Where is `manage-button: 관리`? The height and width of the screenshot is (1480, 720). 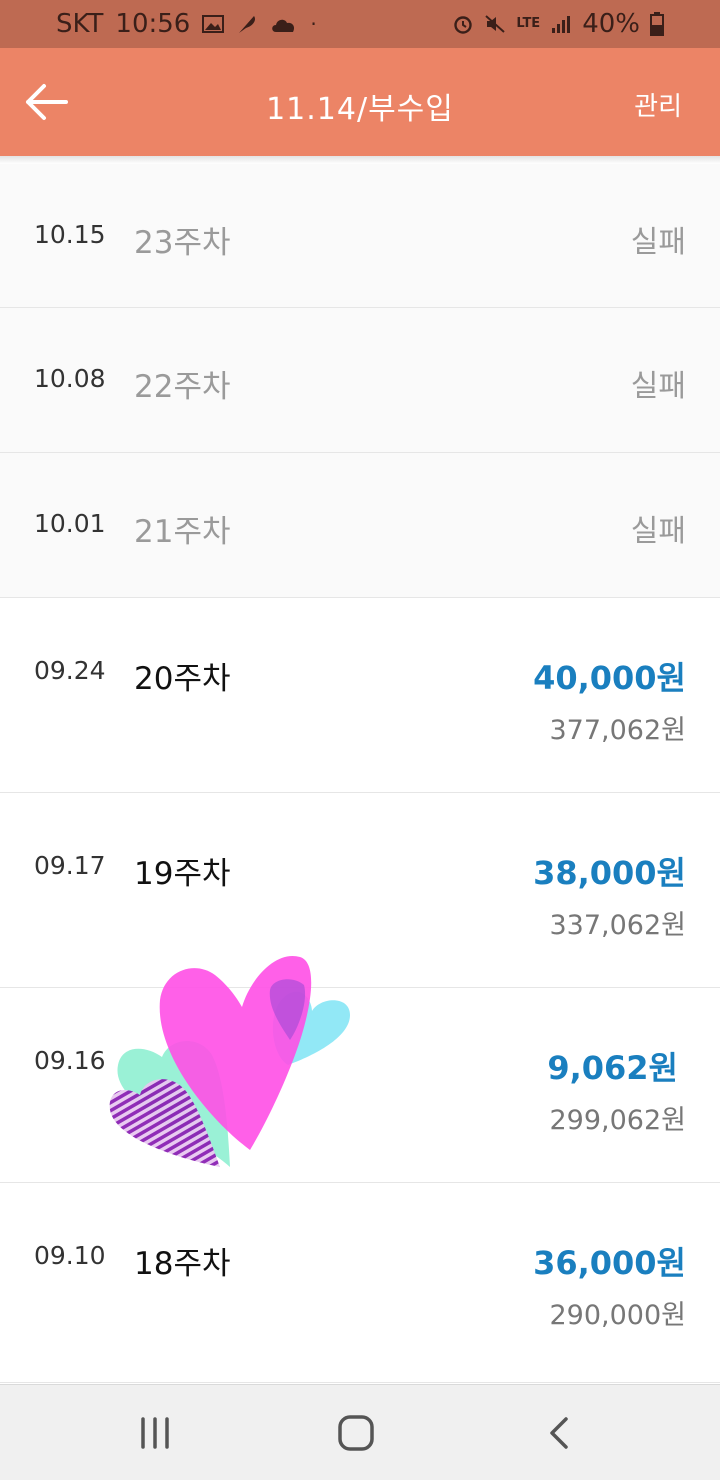
manage-button: 관리 is located at coordinates (658, 104).